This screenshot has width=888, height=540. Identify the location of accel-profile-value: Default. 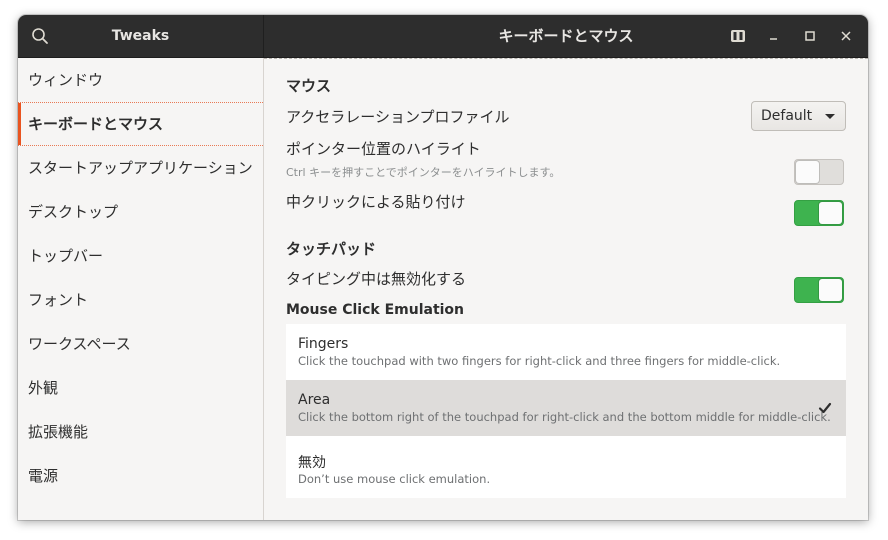
(787, 116).